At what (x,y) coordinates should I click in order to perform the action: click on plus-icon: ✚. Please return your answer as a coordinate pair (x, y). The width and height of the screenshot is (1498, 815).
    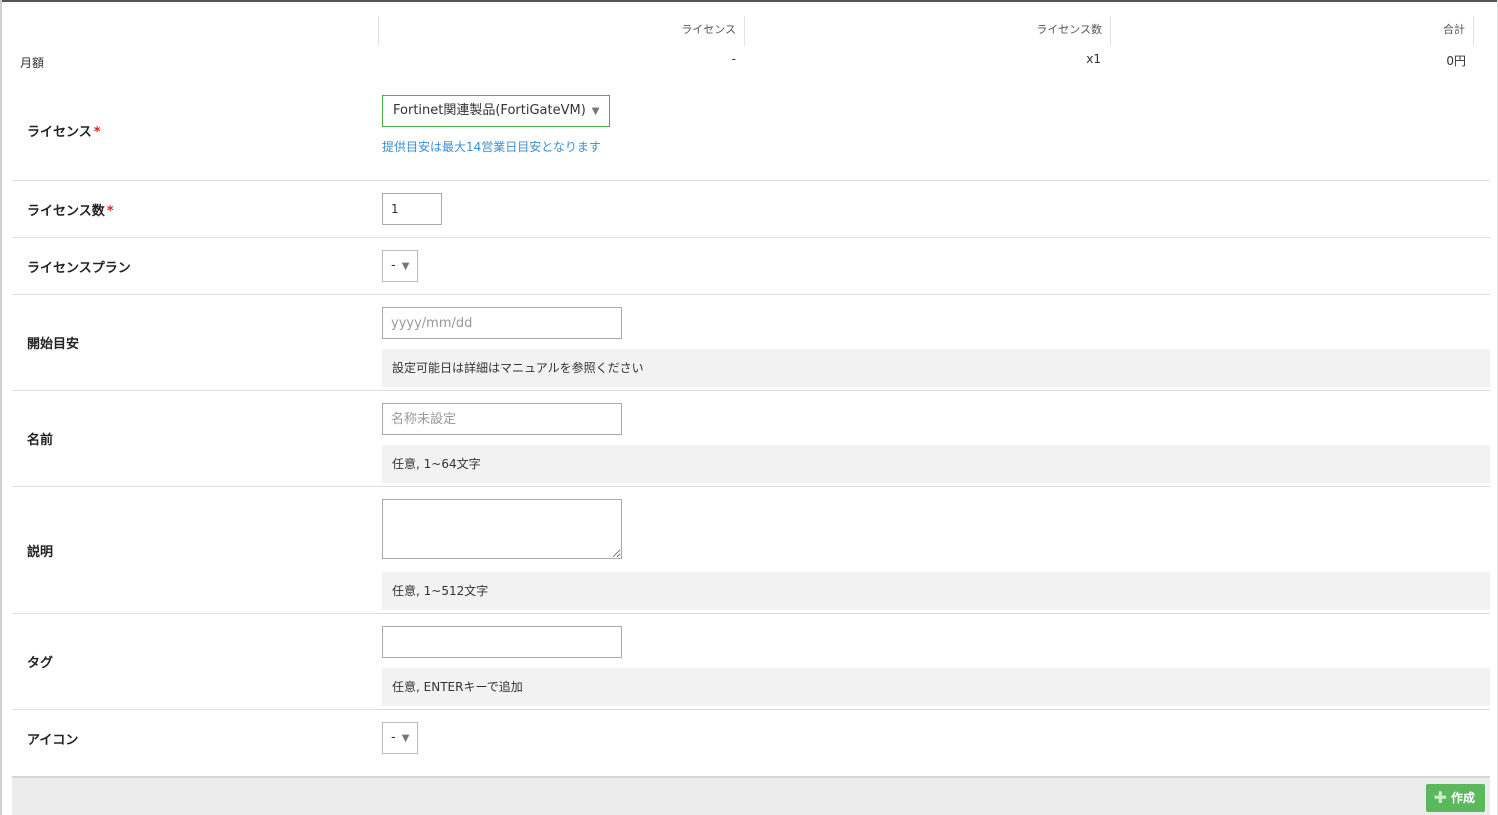
    Looking at the image, I should click on (1440, 797).